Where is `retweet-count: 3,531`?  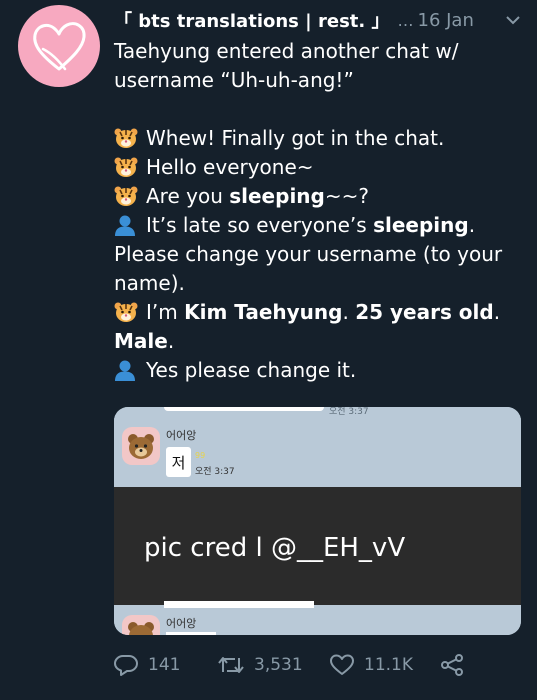
retweet-count: 3,531 is located at coordinates (278, 665).